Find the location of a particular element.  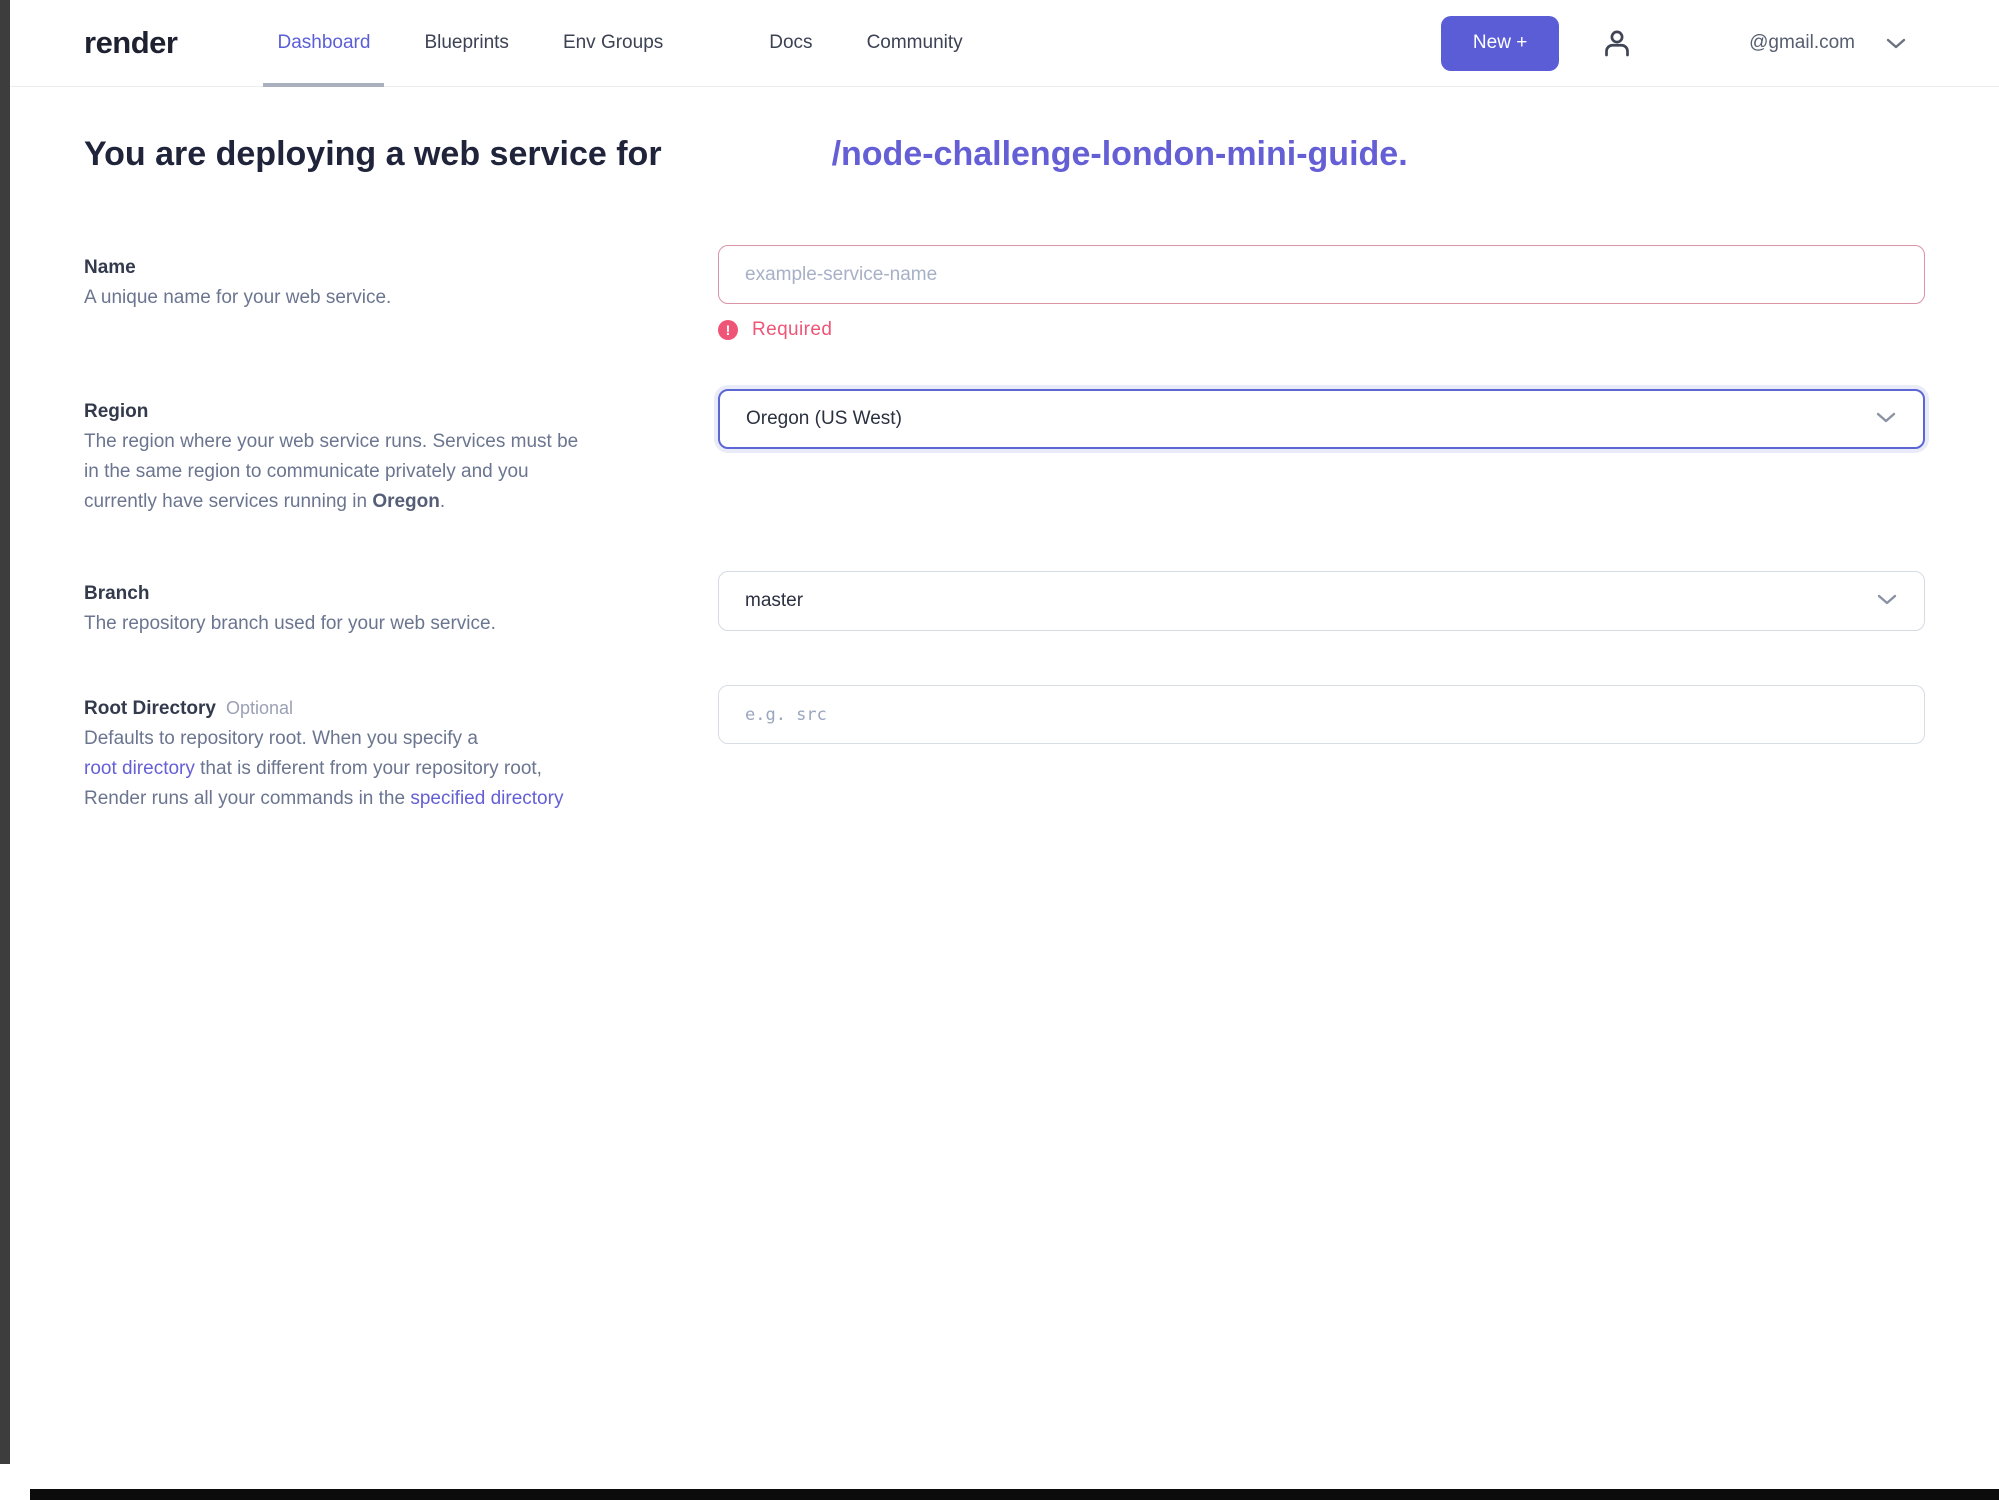

region-select: Oregon (US West) is located at coordinates (1321, 419).